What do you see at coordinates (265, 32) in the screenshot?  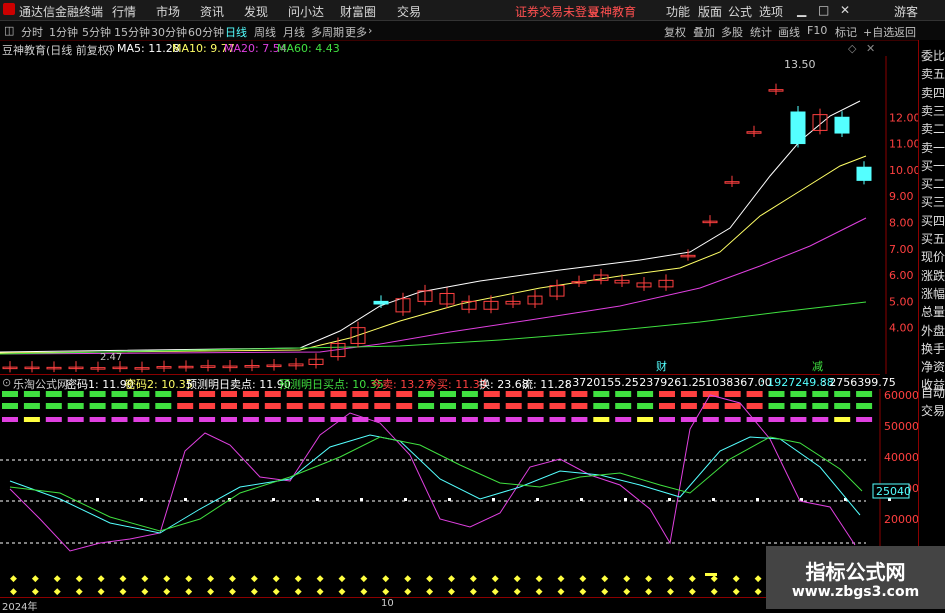 I see `period-tab-weekly: 周线` at bounding box center [265, 32].